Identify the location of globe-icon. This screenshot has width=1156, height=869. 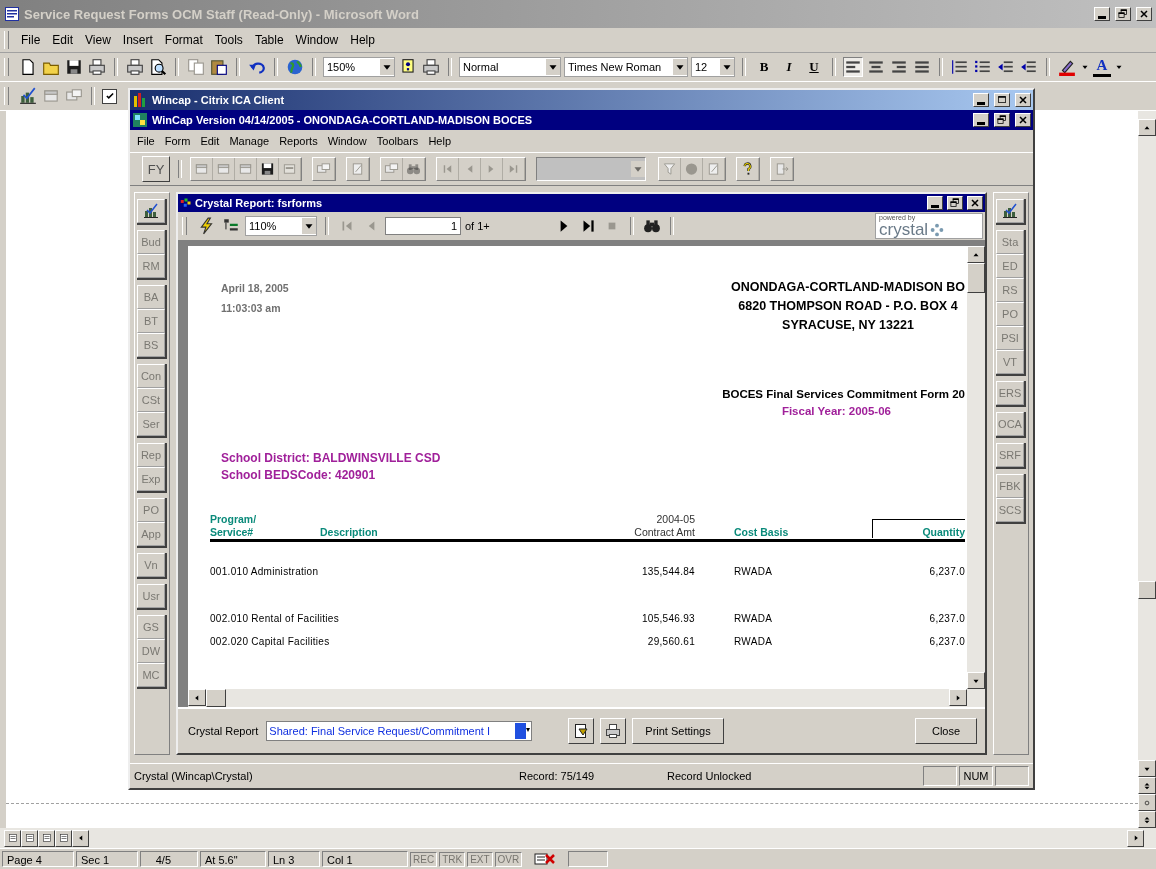
(295, 67).